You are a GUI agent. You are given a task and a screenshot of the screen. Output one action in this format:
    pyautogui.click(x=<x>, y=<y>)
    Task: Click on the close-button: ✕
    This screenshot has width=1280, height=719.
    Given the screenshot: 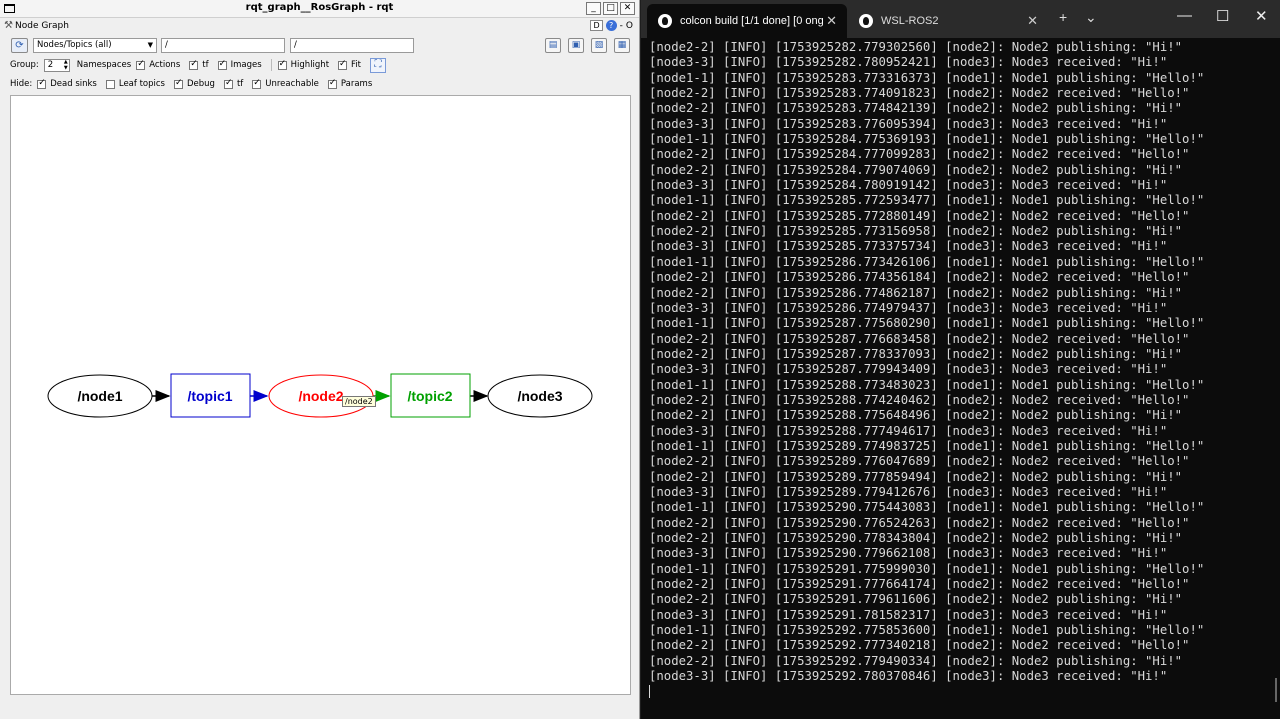 What is the action you would take?
    pyautogui.click(x=627, y=8)
    